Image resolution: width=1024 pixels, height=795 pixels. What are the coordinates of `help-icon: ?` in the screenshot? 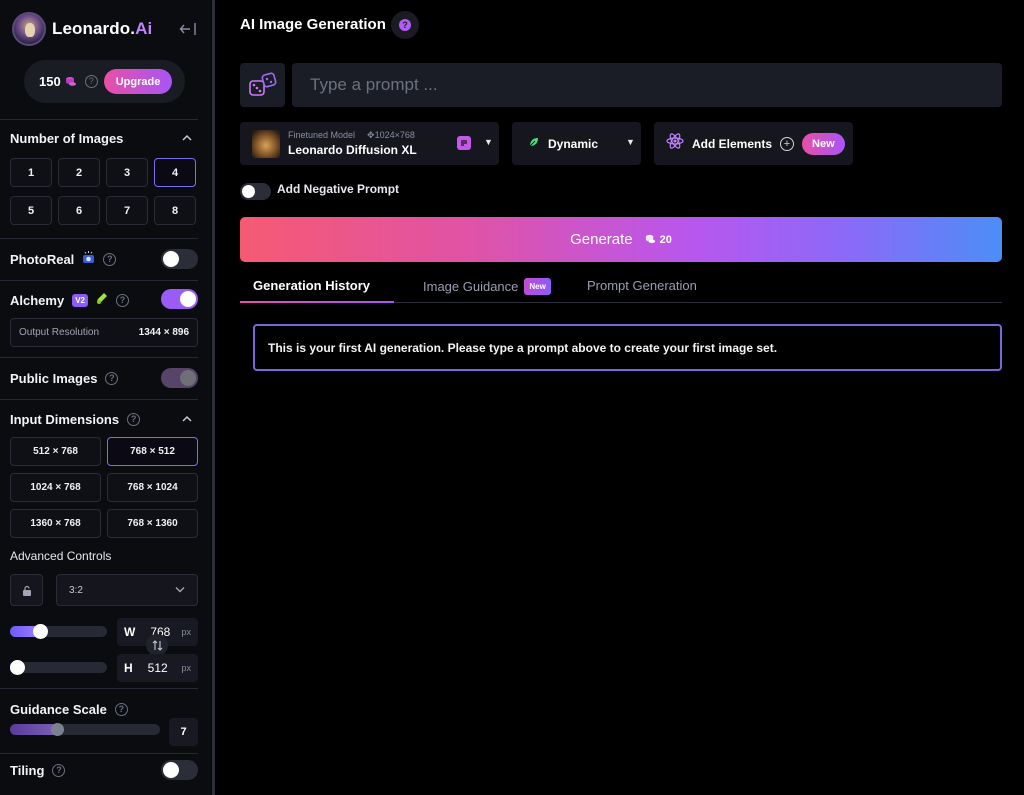 It's located at (405, 25).